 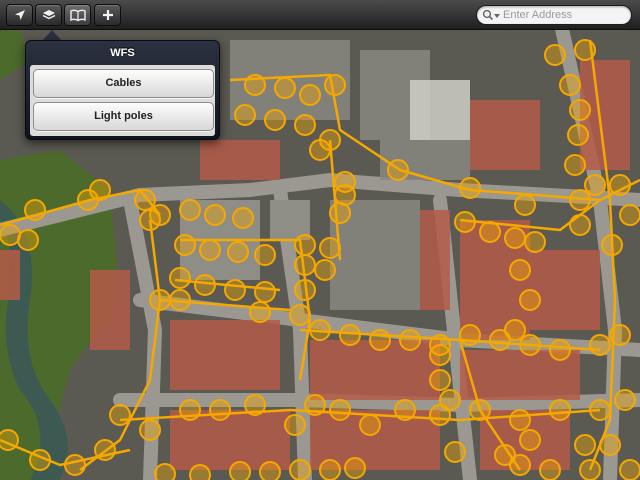 What do you see at coordinates (123, 116) in the screenshot?
I see `light-poles-button: Light poles` at bounding box center [123, 116].